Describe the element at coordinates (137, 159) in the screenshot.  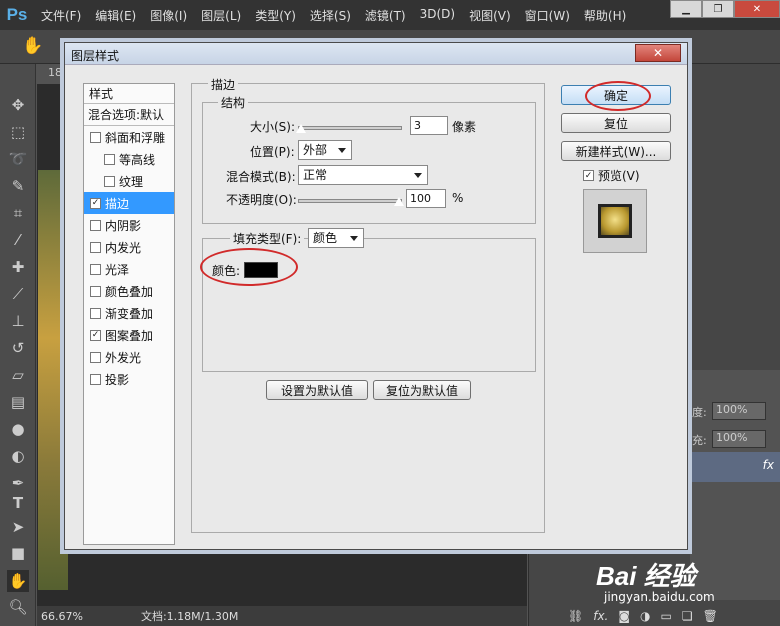
I see `style-item-label: 等高线` at that location.